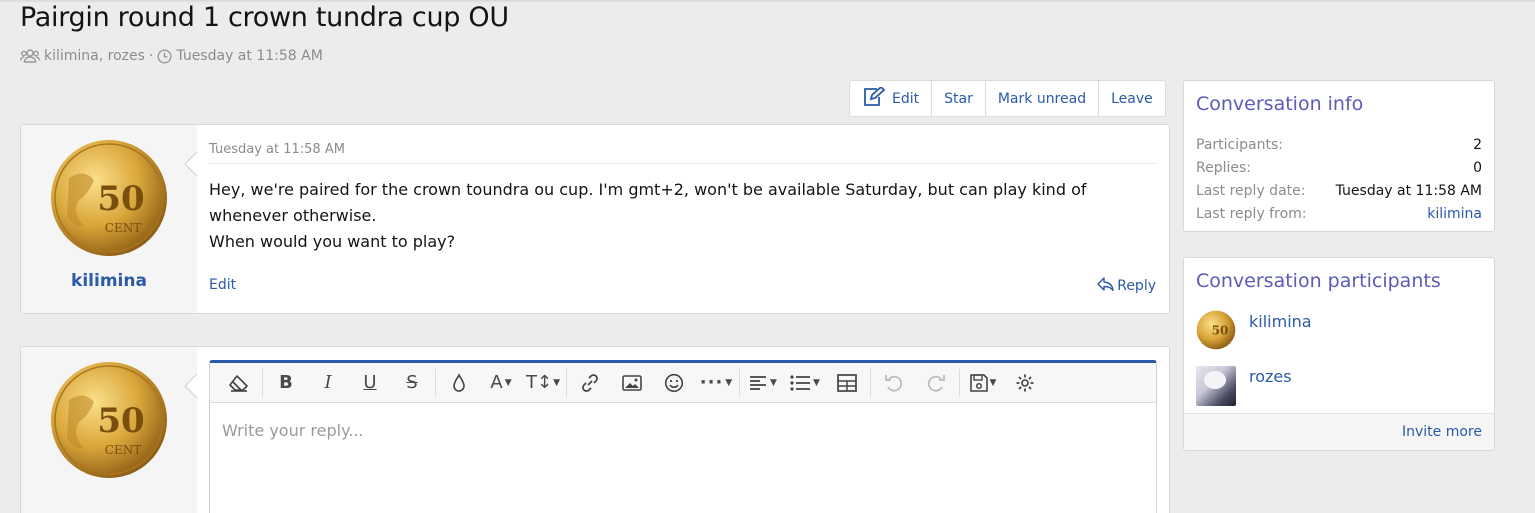  I want to click on edit-label: Edit, so click(906, 98).